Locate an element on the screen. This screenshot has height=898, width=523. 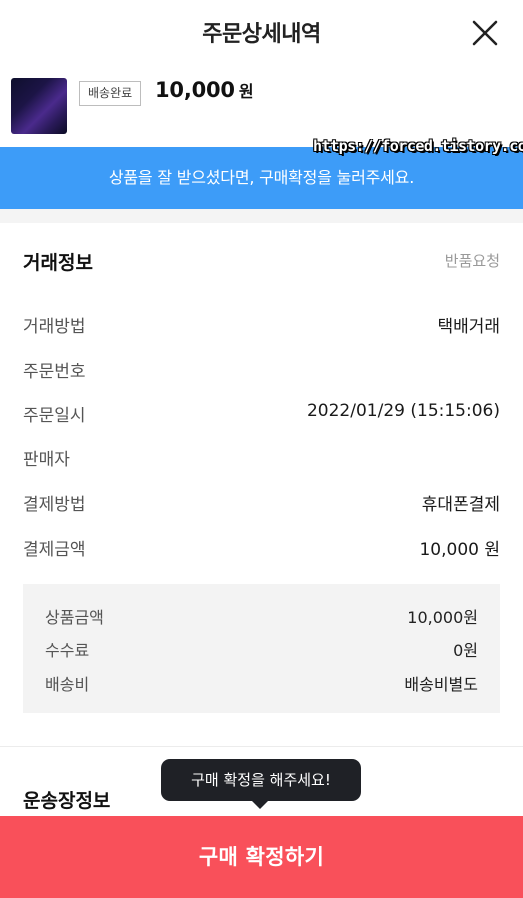
breakdown-row-shipping: 배송비 배송비별도 is located at coordinates (261, 682).